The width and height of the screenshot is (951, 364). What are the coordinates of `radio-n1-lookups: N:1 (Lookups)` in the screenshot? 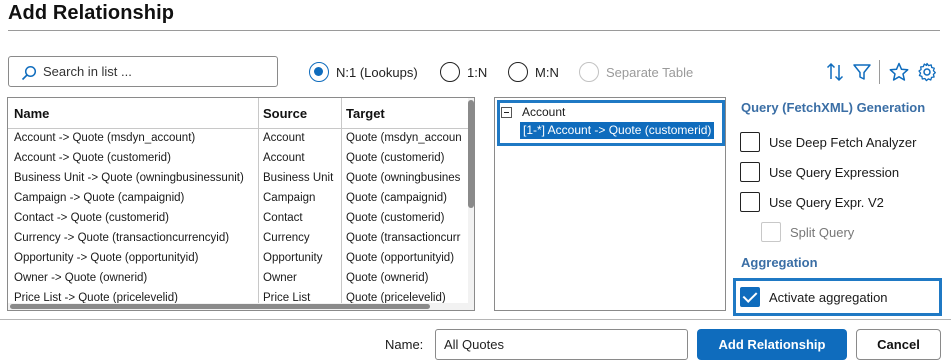 It's located at (363, 72).